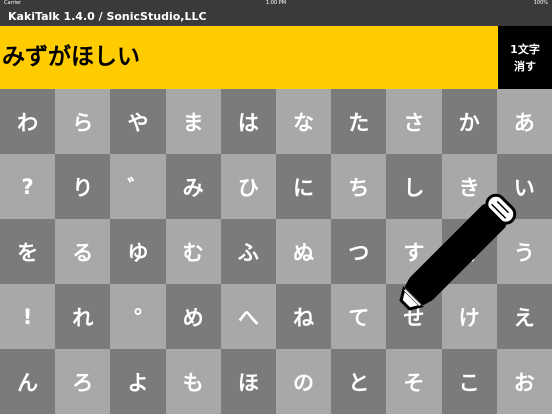 The image size is (552, 414). I want to click on kana-key: ほ, so click(248, 381).